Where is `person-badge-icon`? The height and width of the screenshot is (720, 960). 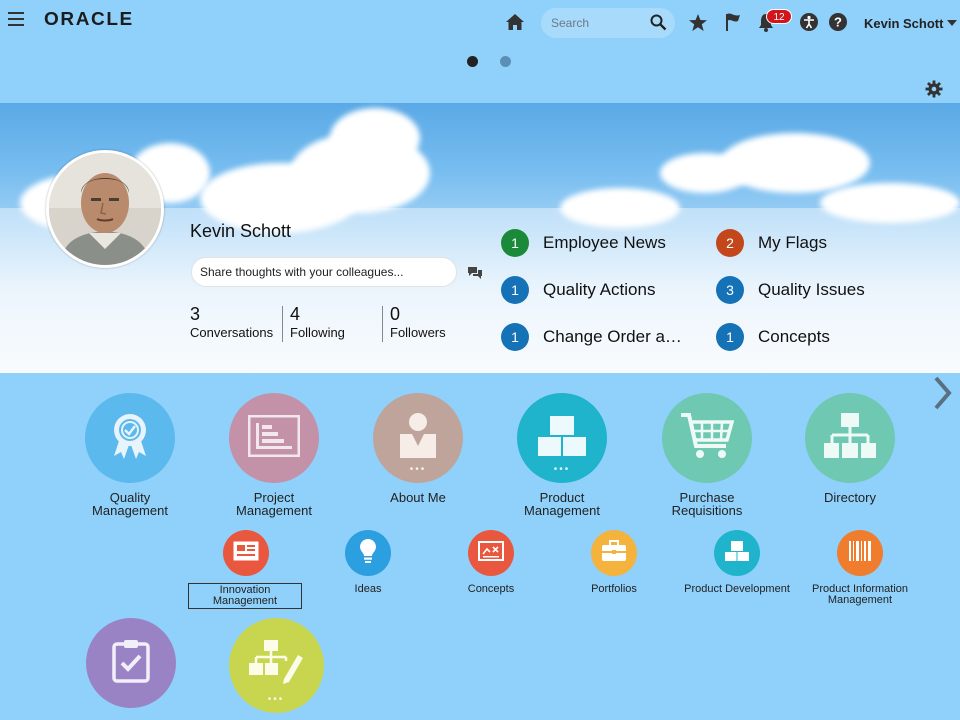
person-badge-icon is located at coordinates (418, 438).